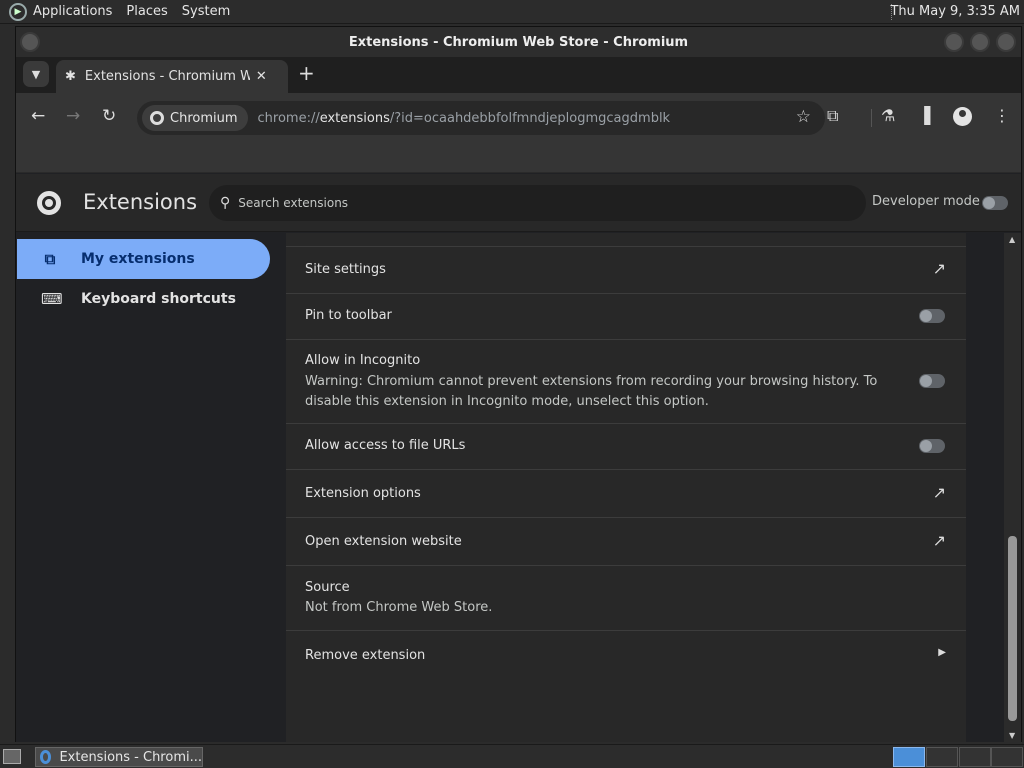  I want to click on close-window-button, so click(1006, 42).